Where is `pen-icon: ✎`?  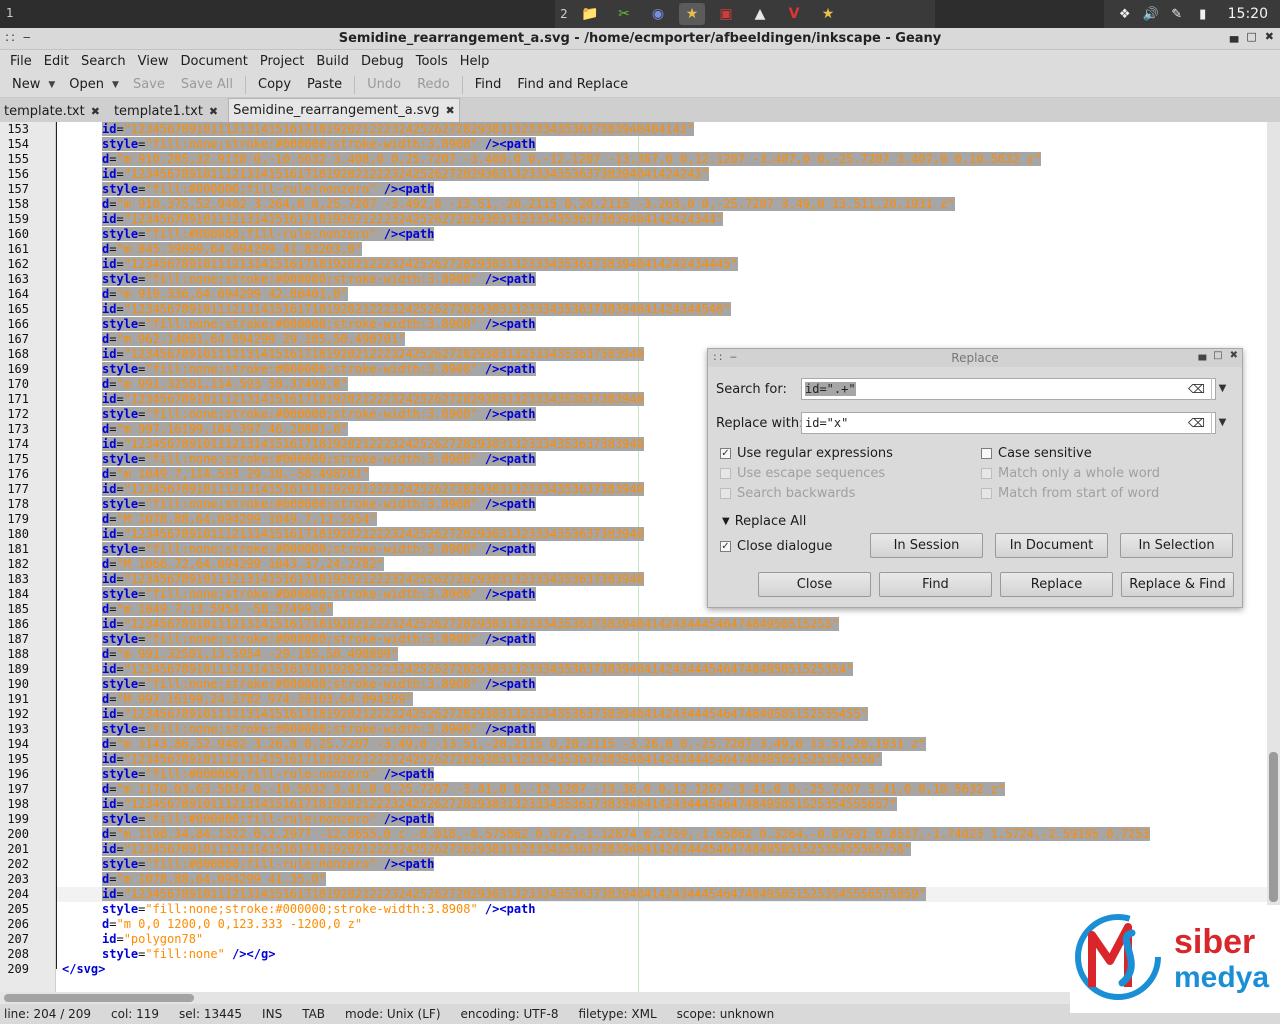
pen-icon: ✎ is located at coordinates (1177, 14).